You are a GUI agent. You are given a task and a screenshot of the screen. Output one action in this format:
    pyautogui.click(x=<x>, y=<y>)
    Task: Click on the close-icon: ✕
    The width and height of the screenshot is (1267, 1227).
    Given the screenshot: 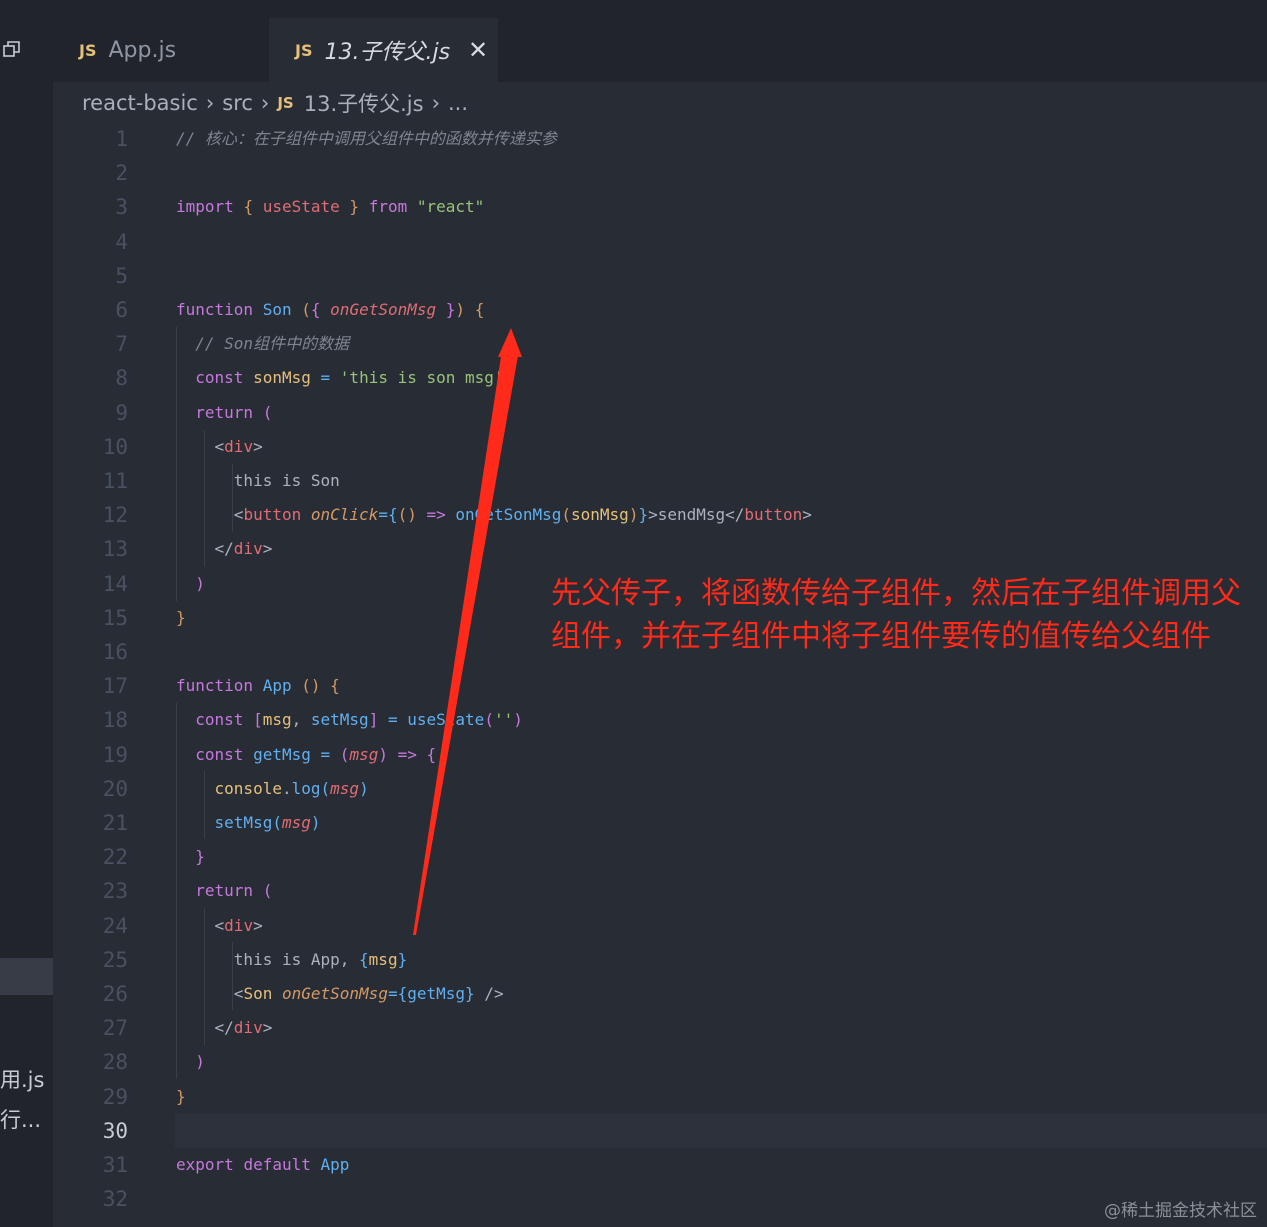 What is the action you would take?
    pyautogui.click(x=478, y=50)
    